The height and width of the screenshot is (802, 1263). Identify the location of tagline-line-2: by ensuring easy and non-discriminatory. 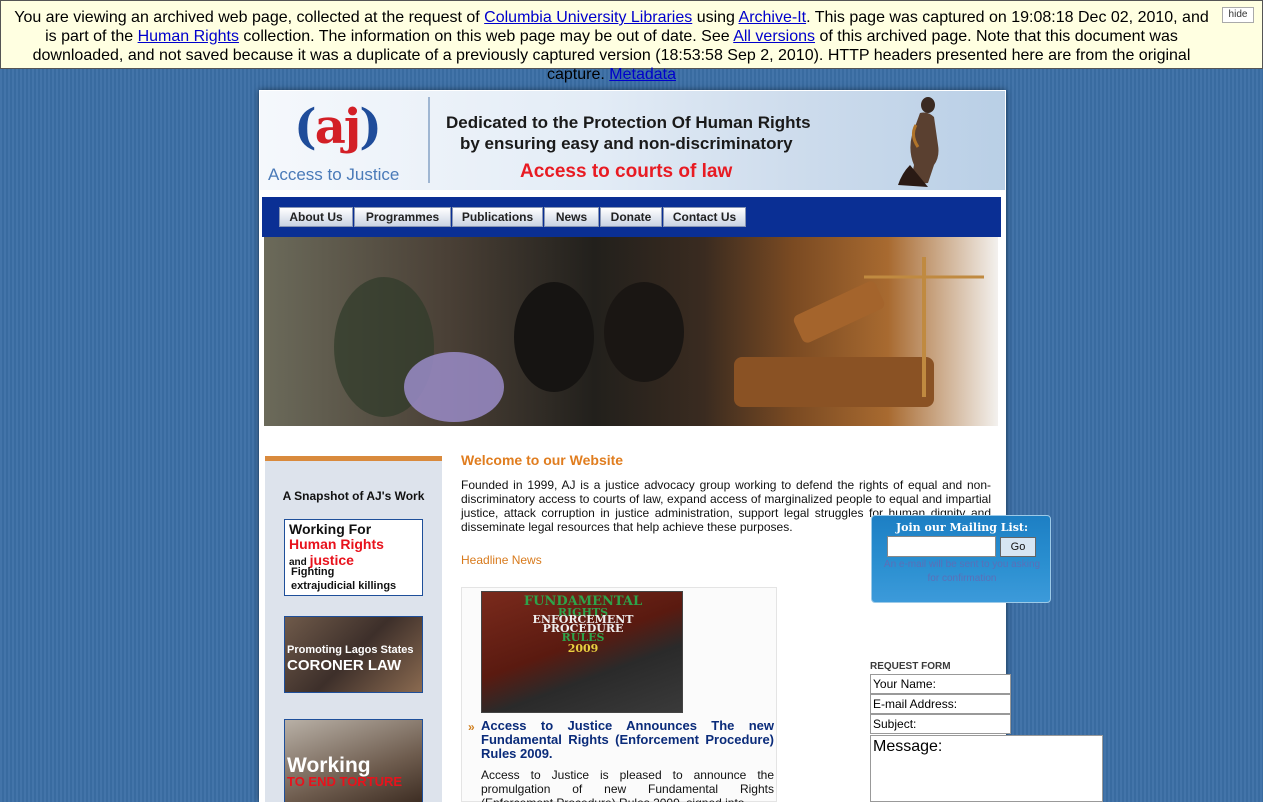
(626, 143).